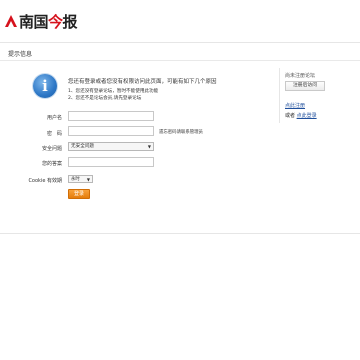  What do you see at coordinates (55, 21) in the screenshot?
I see `logo-text-red: 今` at bounding box center [55, 21].